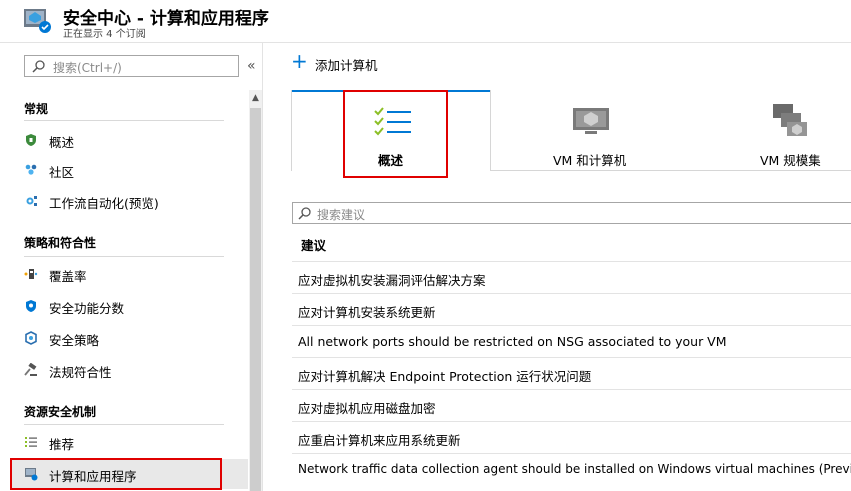 Image resolution: width=851 pixels, height=491 pixels. What do you see at coordinates (129, 338) in the screenshot?
I see `sidebar-item-security-policy: 安全策略` at bounding box center [129, 338].